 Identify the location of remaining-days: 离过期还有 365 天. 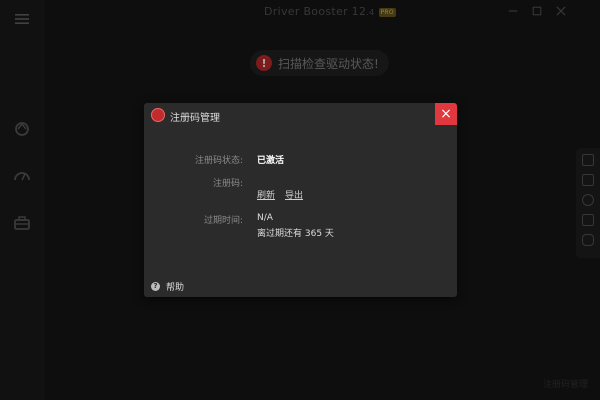
(295, 234).